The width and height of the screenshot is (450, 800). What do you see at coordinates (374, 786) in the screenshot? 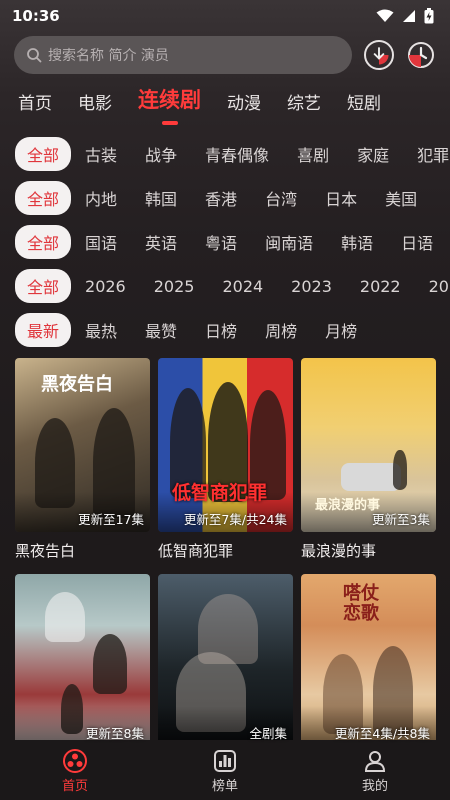
I see `nav-label: 我的` at bounding box center [374, 786].